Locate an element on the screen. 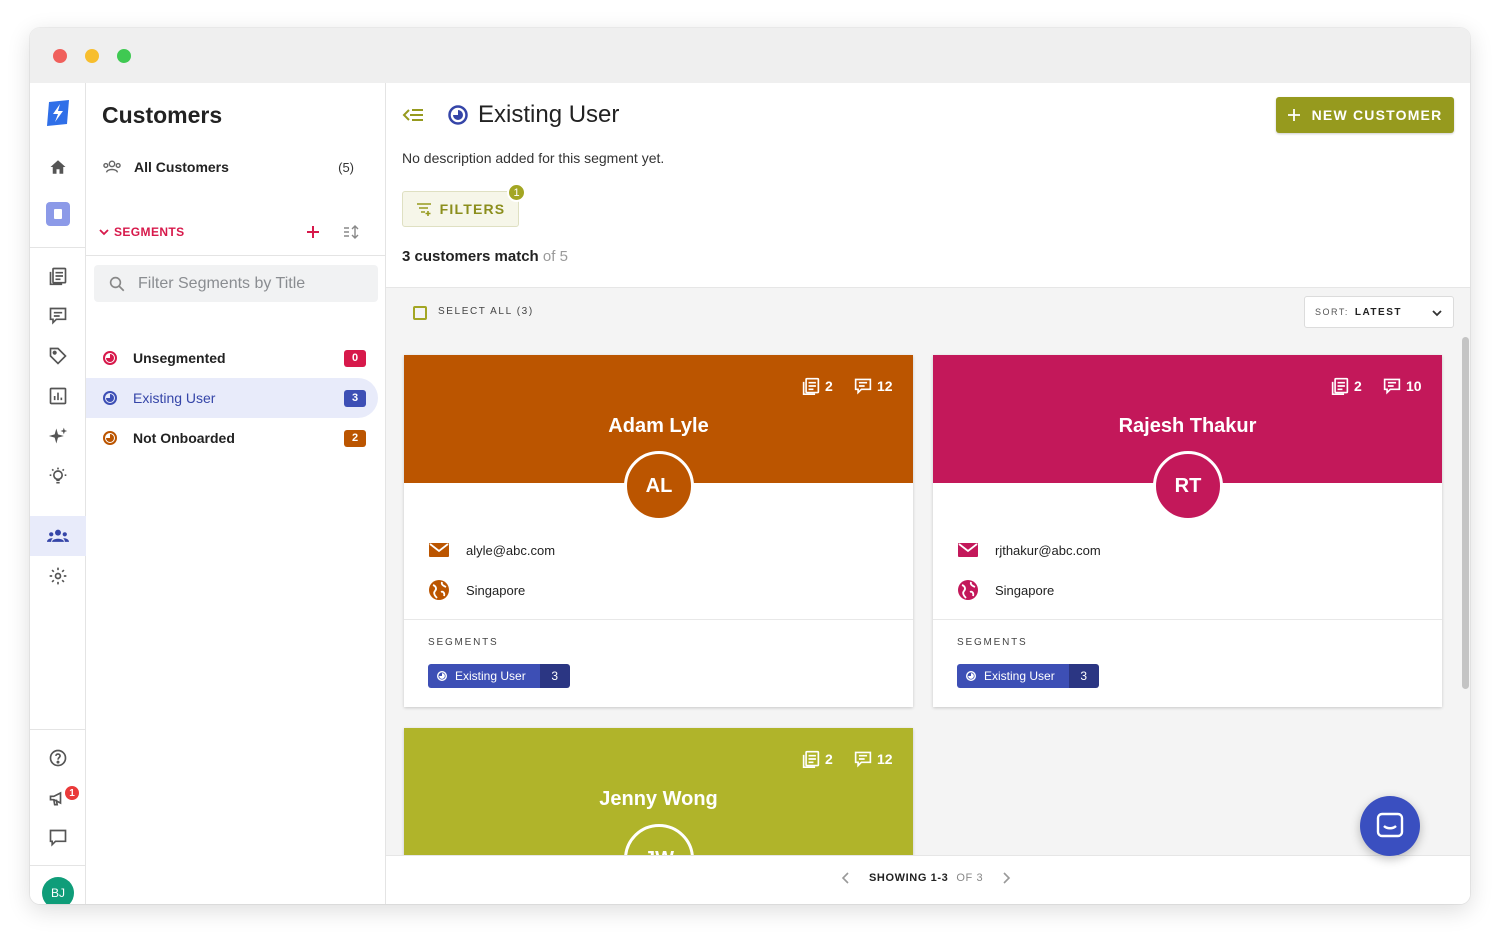  chevron-right-icon is located at coordinates (1006, 878).